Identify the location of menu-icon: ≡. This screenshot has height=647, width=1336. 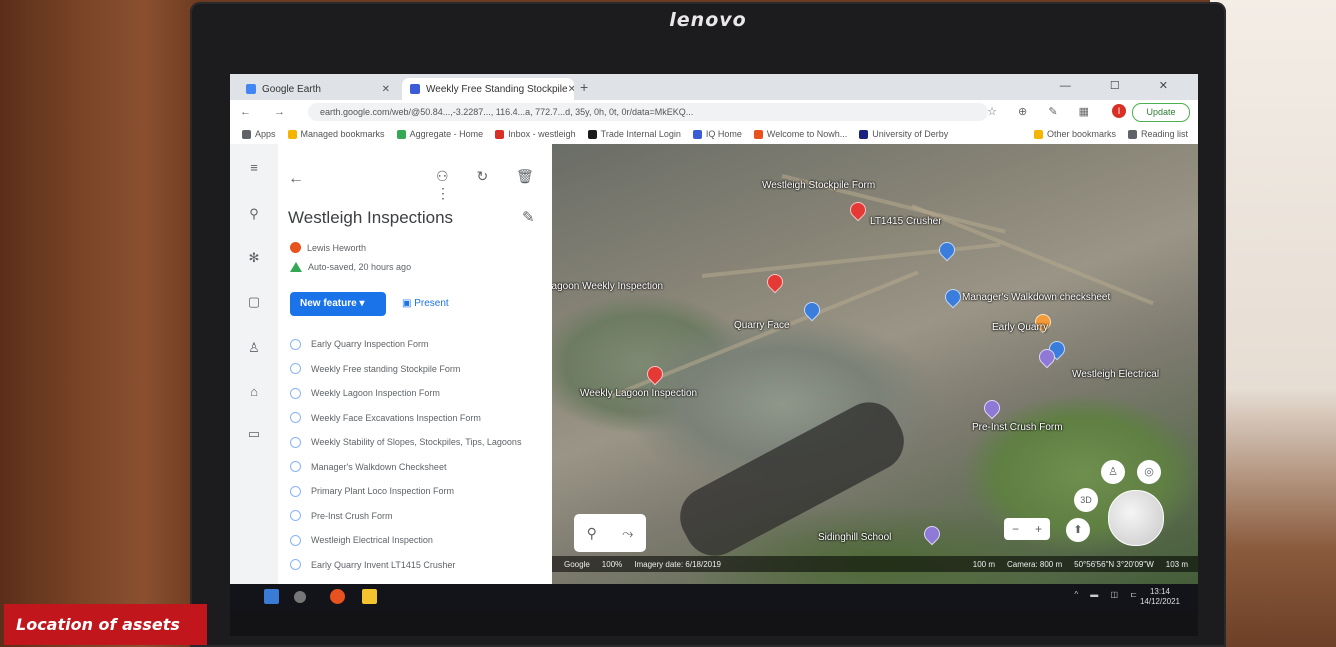
(254, 168).